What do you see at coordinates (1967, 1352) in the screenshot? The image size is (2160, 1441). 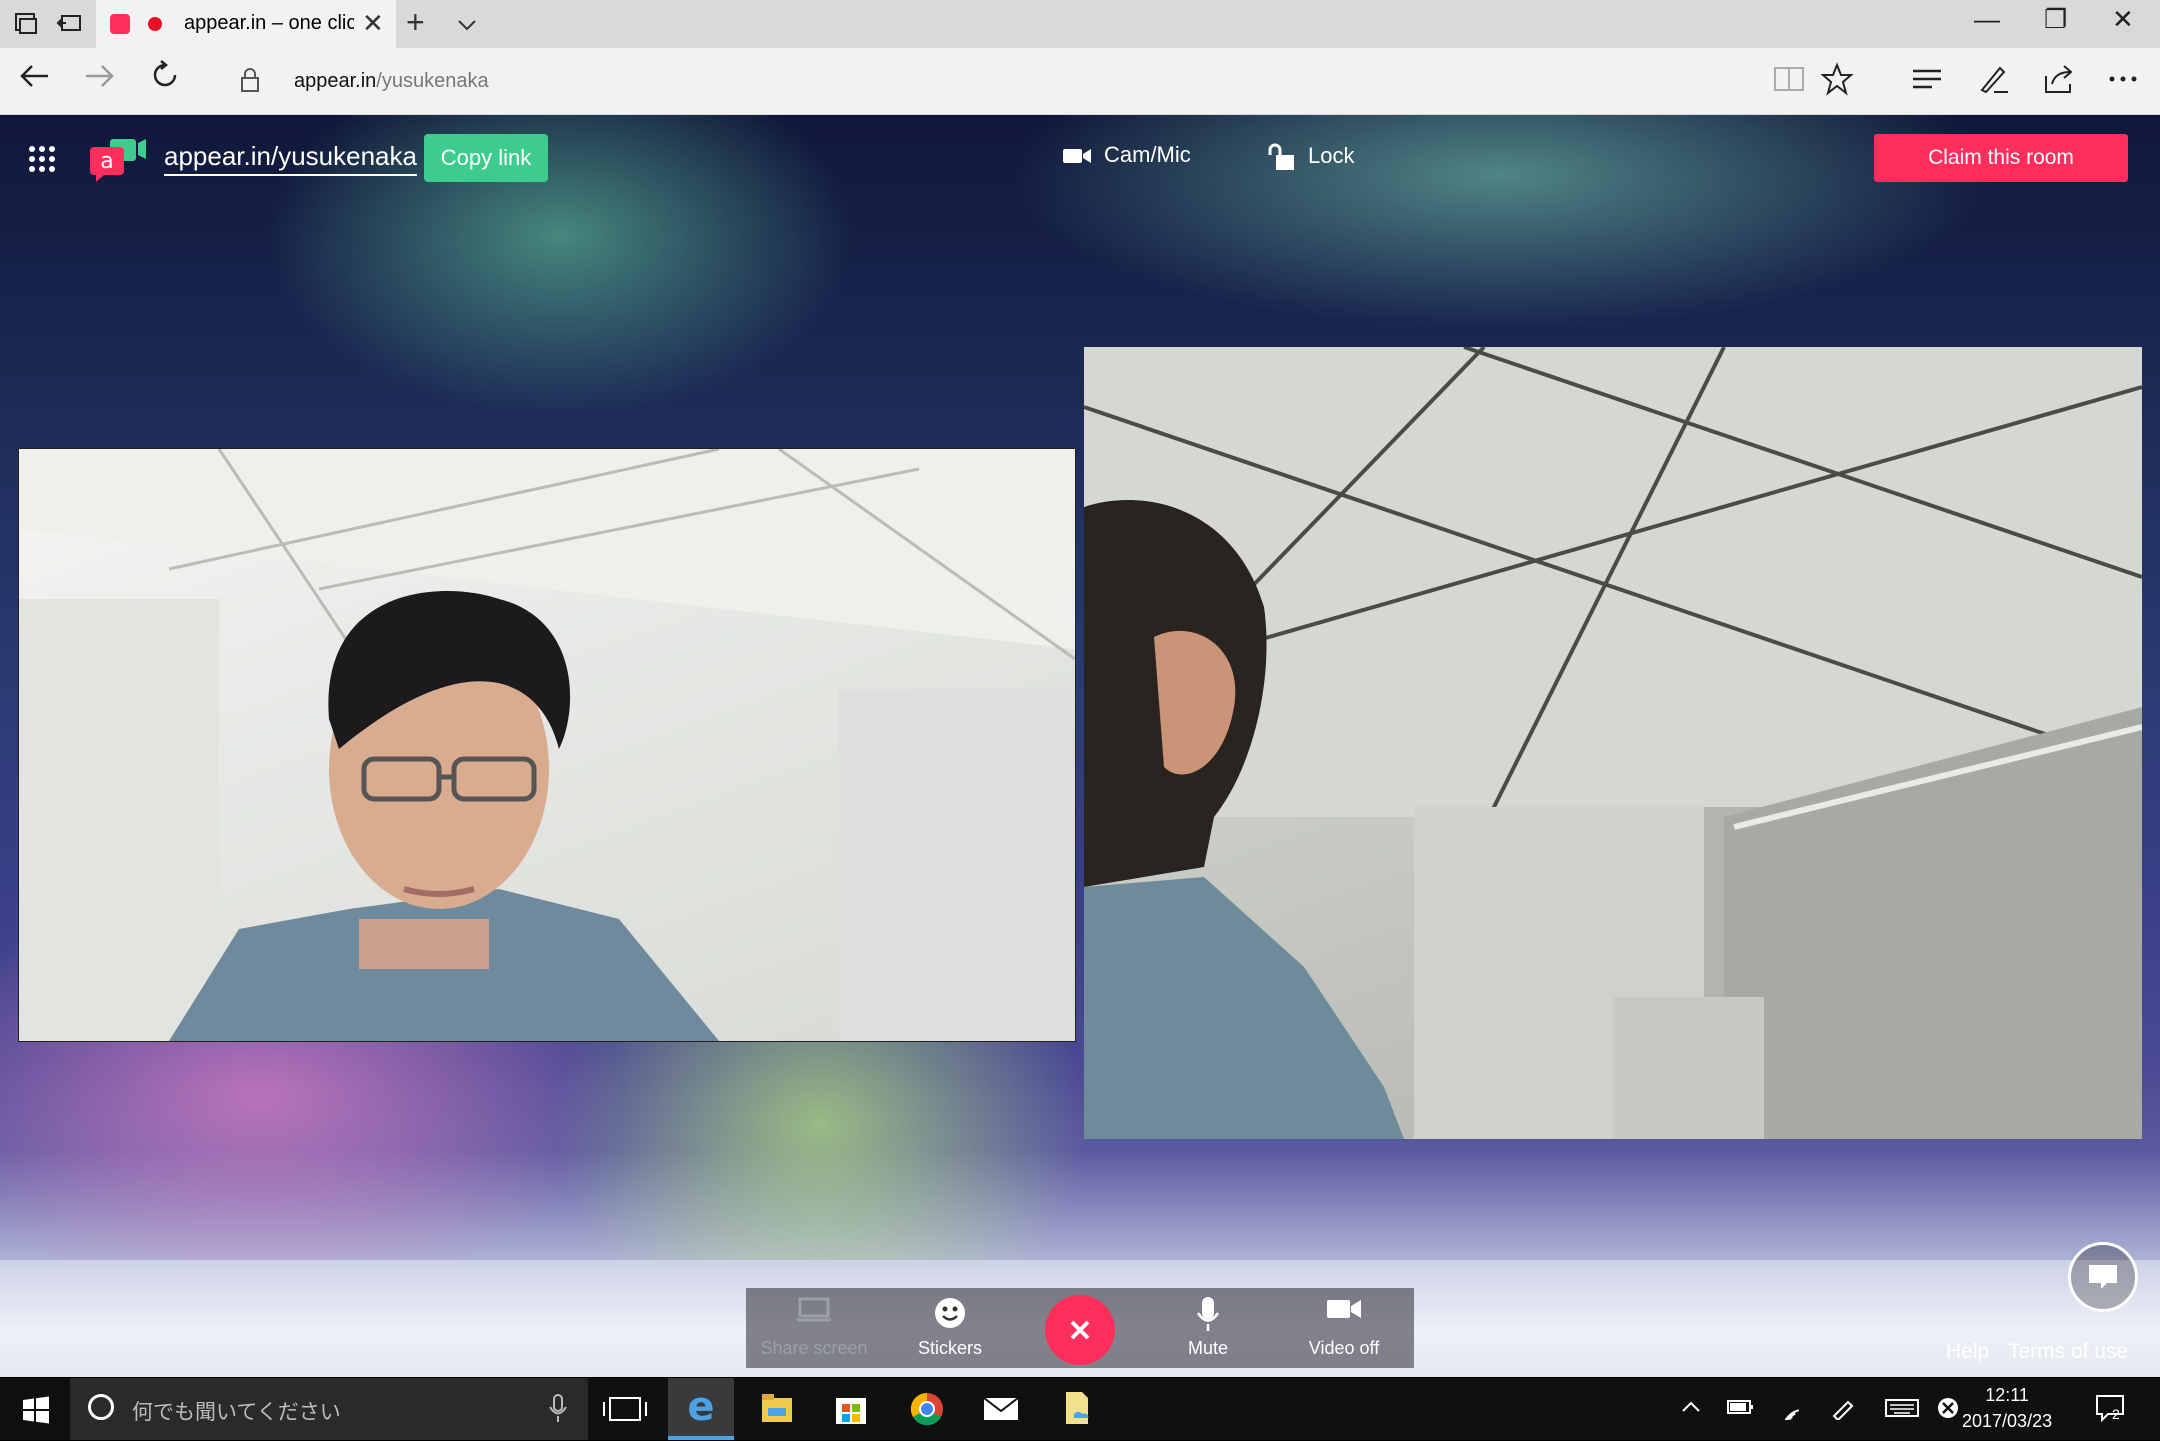 I see `help-link: Help` at bounding box center [1967, 1352].